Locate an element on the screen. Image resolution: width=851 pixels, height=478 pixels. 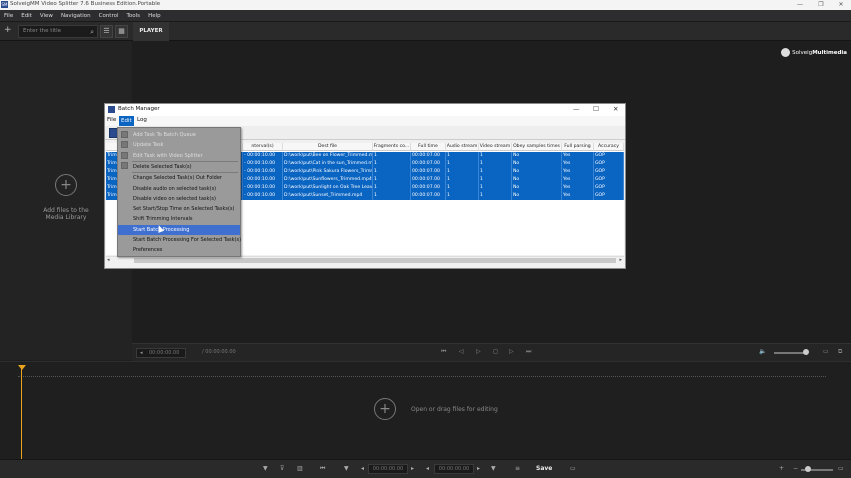
table-cell: 00:00:07.00 is located at coordinates (428, 196).